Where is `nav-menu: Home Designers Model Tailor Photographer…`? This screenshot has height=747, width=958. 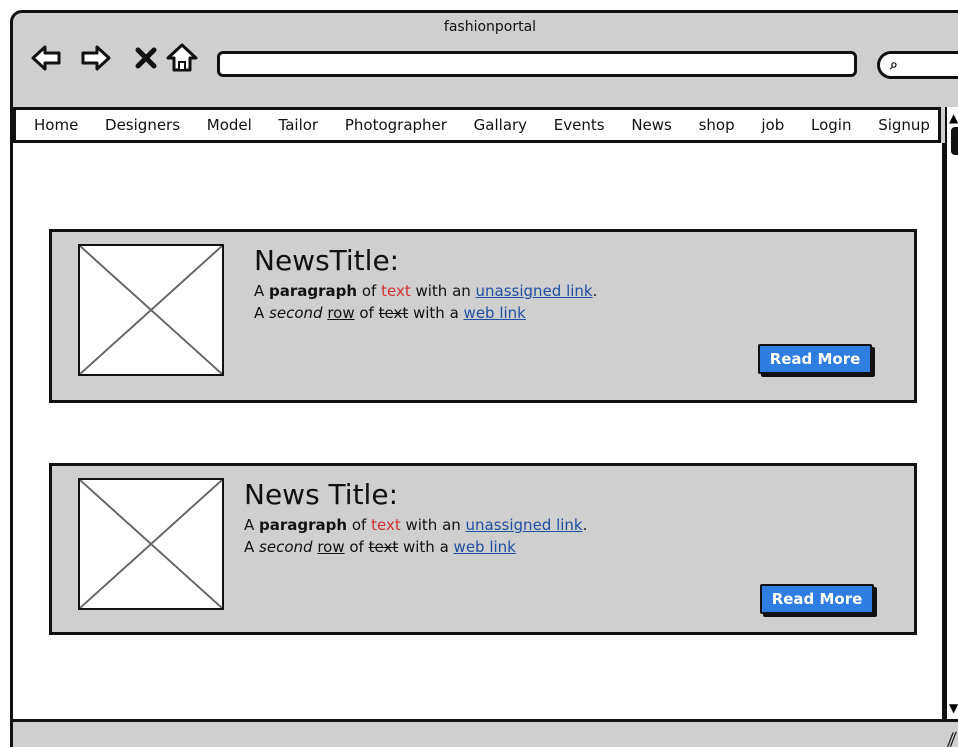 nav-menu: Home Designers Model Tailor Photographer… is located at coordinates (477, 125).